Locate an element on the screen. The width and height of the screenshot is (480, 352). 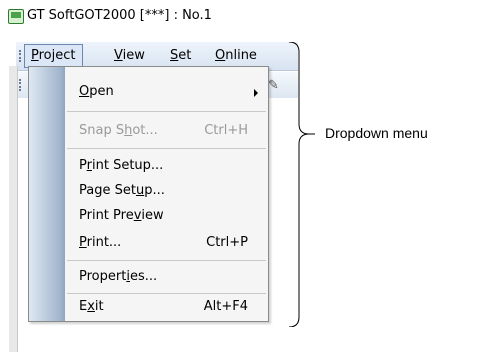
dropdown-menu-annotation: Dropdown menu is located at coordinates (376, 133).